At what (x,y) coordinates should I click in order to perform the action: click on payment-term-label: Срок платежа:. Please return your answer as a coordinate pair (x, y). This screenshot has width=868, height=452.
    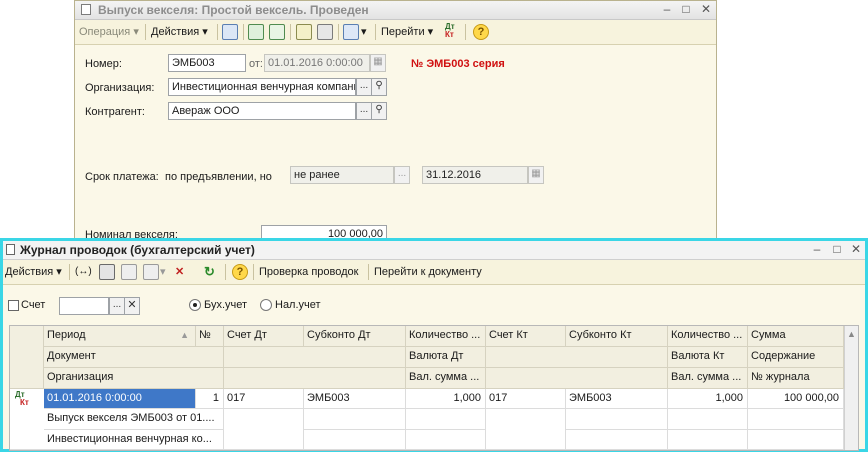
    Looking at the image, I should click on (122, 177).